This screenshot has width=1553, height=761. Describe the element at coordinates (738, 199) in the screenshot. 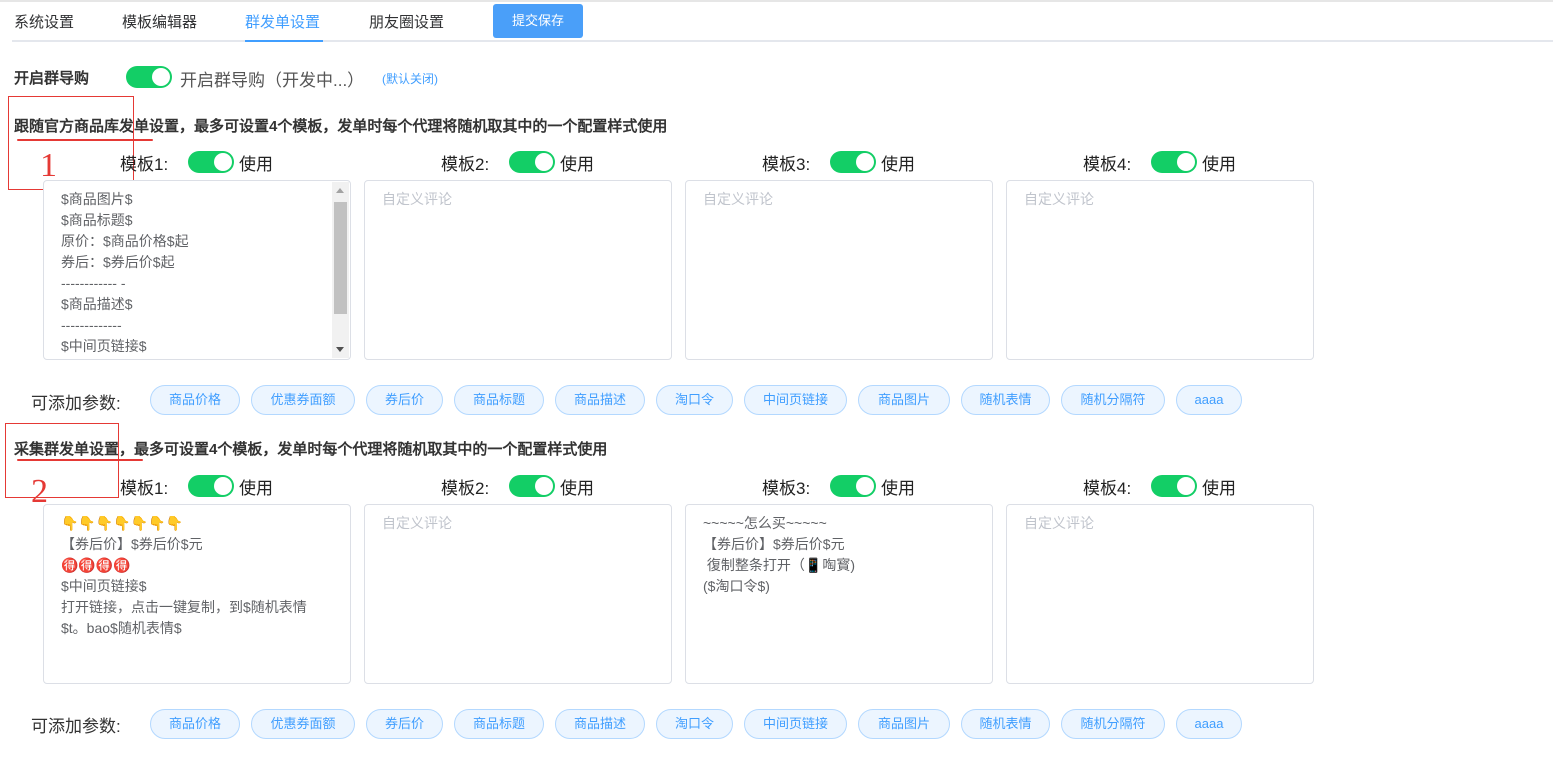

I see `template-3-placeholder: 自定义评论` at that location.